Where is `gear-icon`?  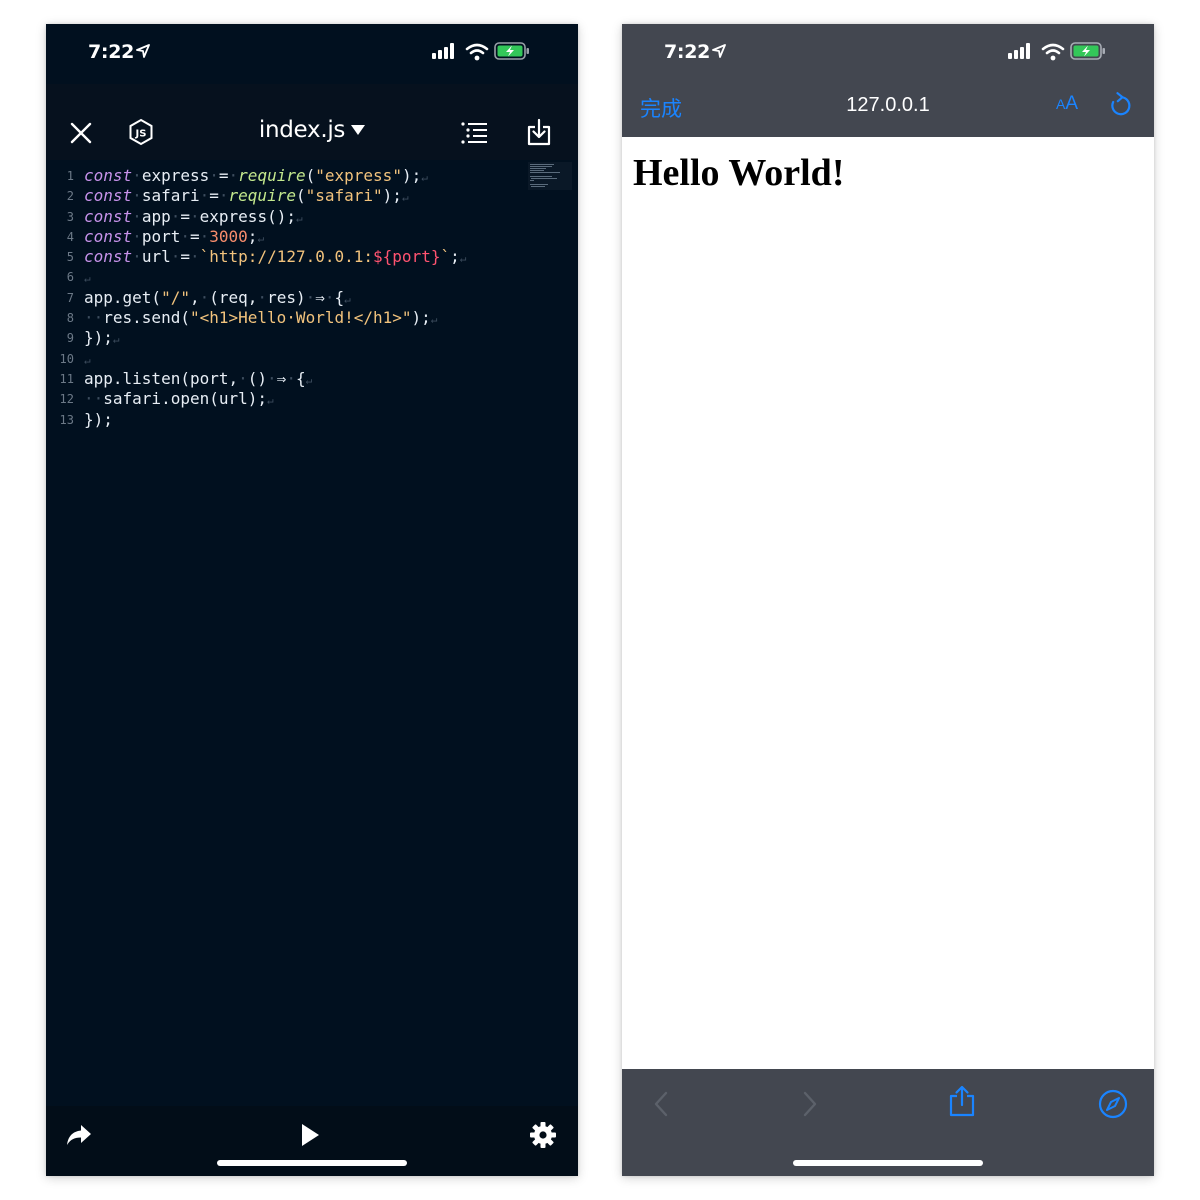 gear-icon is located at coordinates (543, 1135).